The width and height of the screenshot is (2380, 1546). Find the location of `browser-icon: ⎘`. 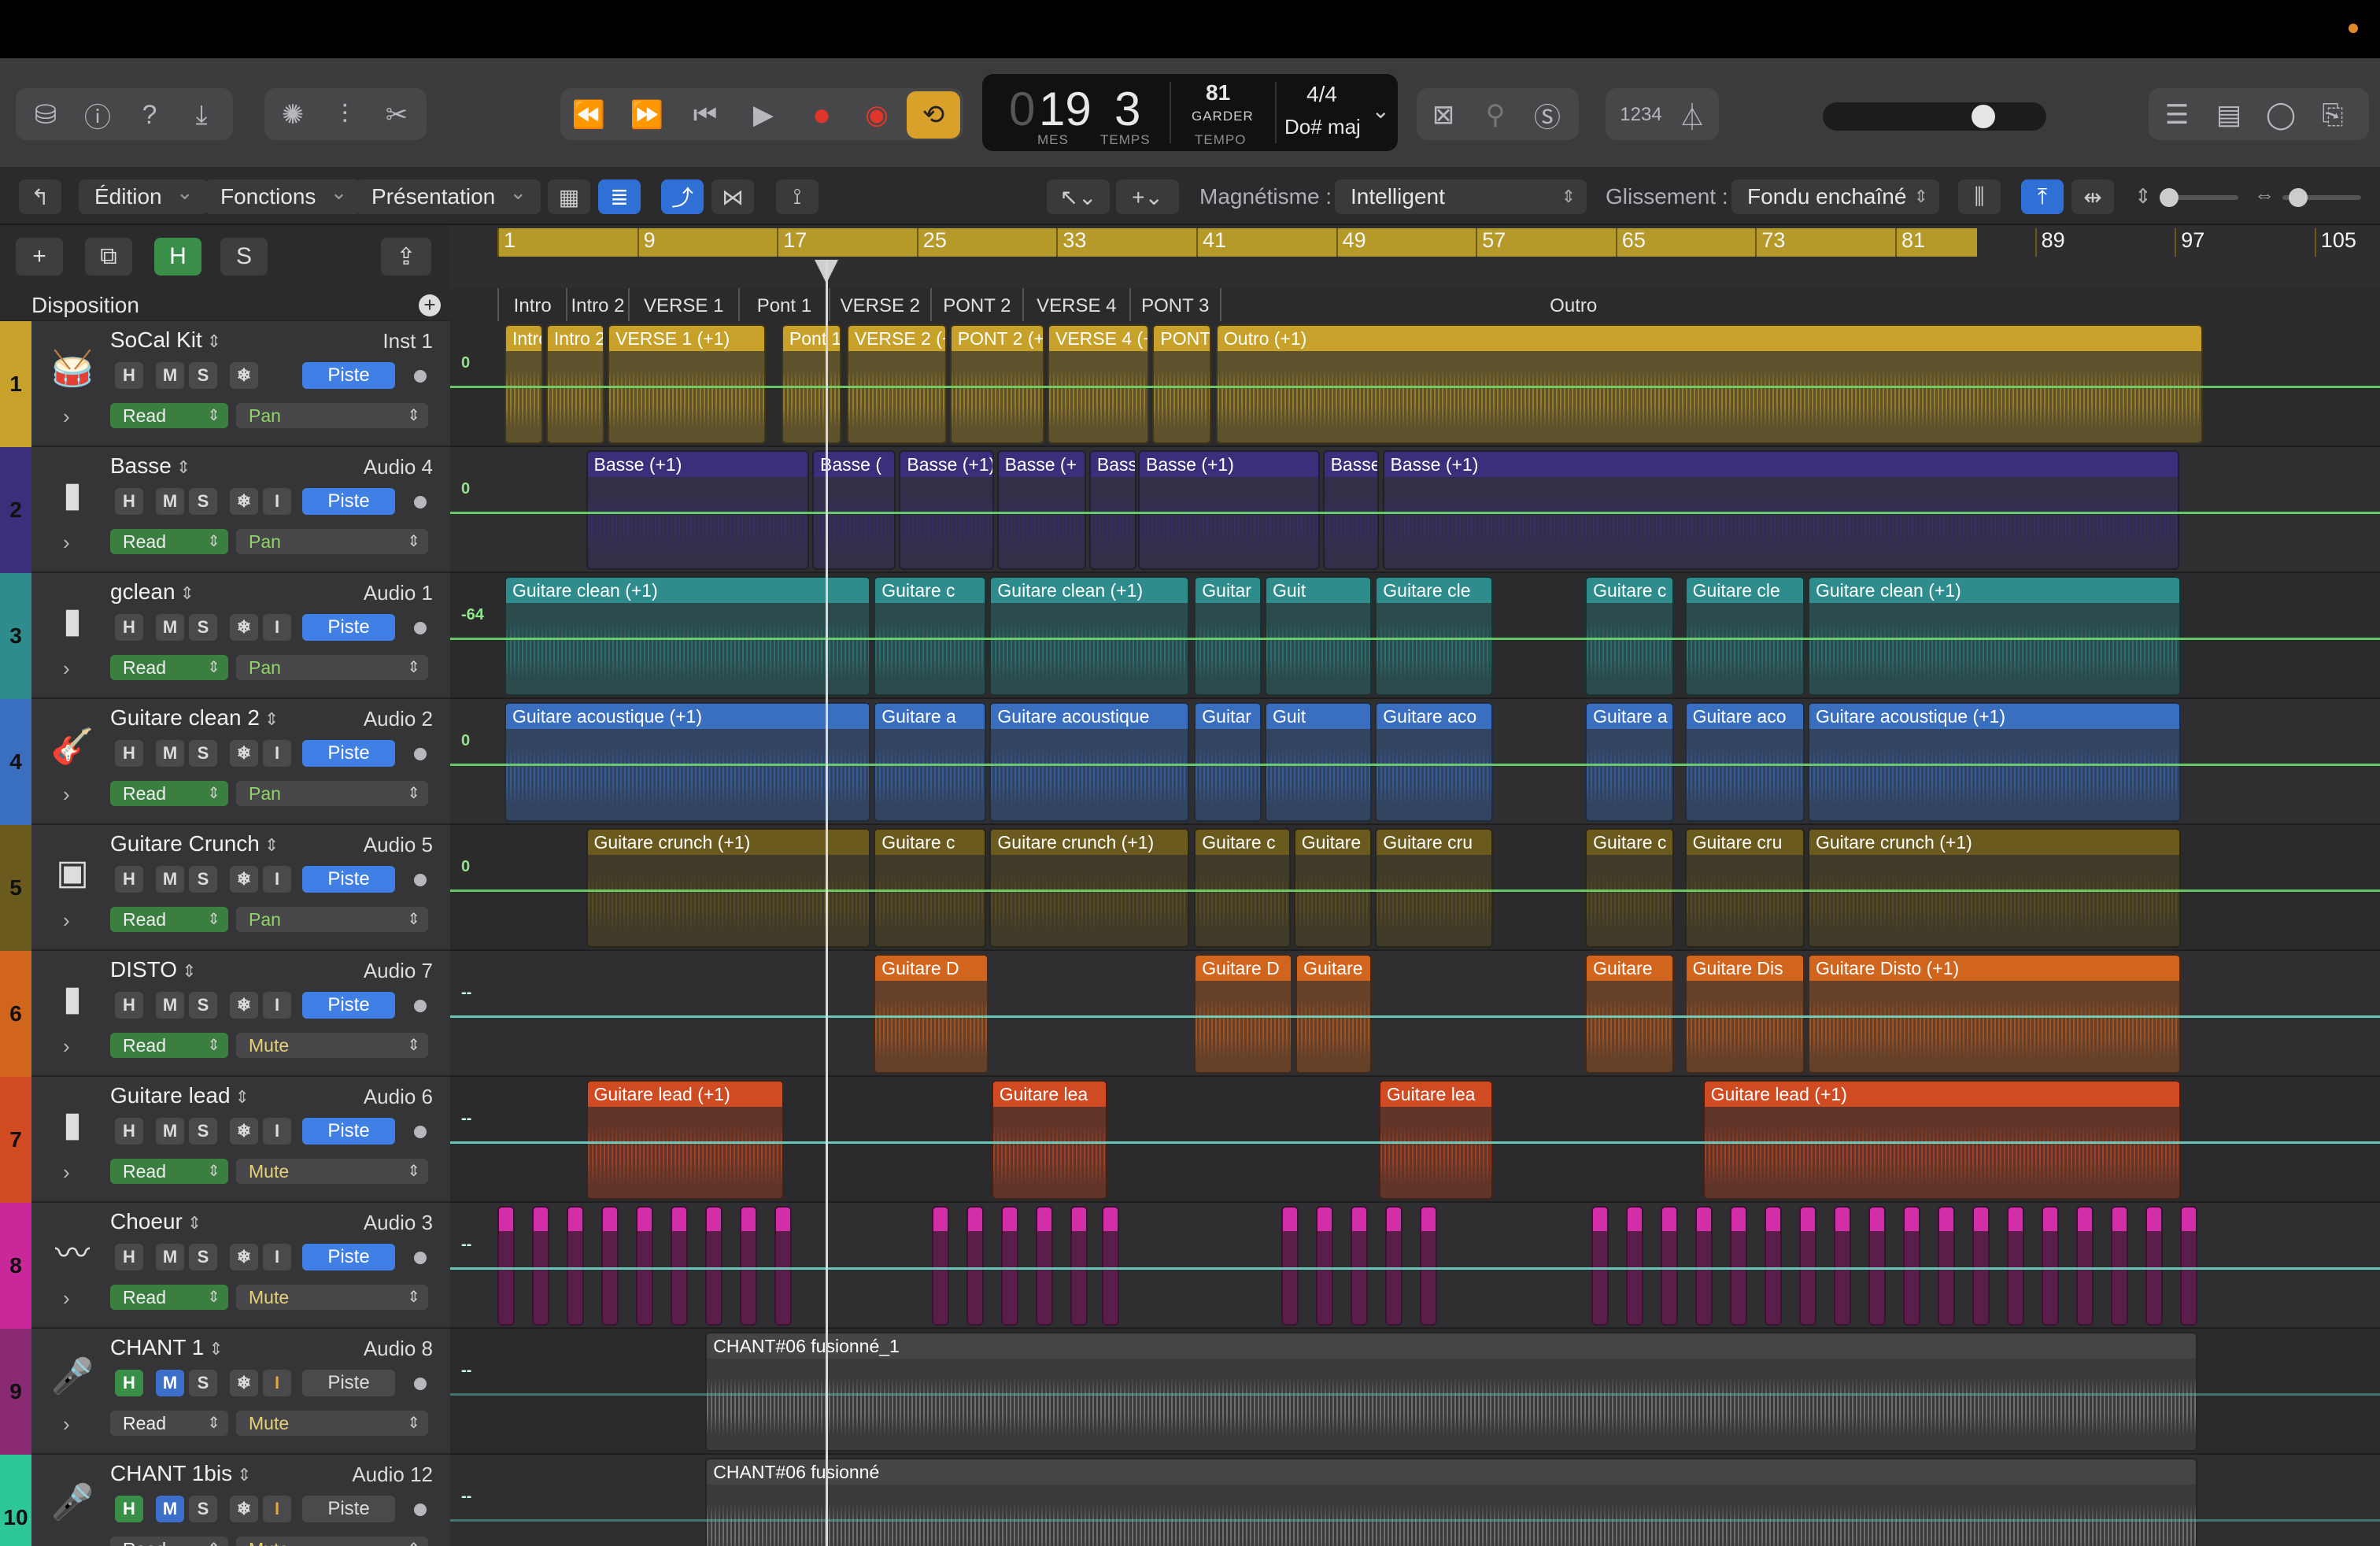

browser-icon: ⎘ is located at coordinates (2333, 115).